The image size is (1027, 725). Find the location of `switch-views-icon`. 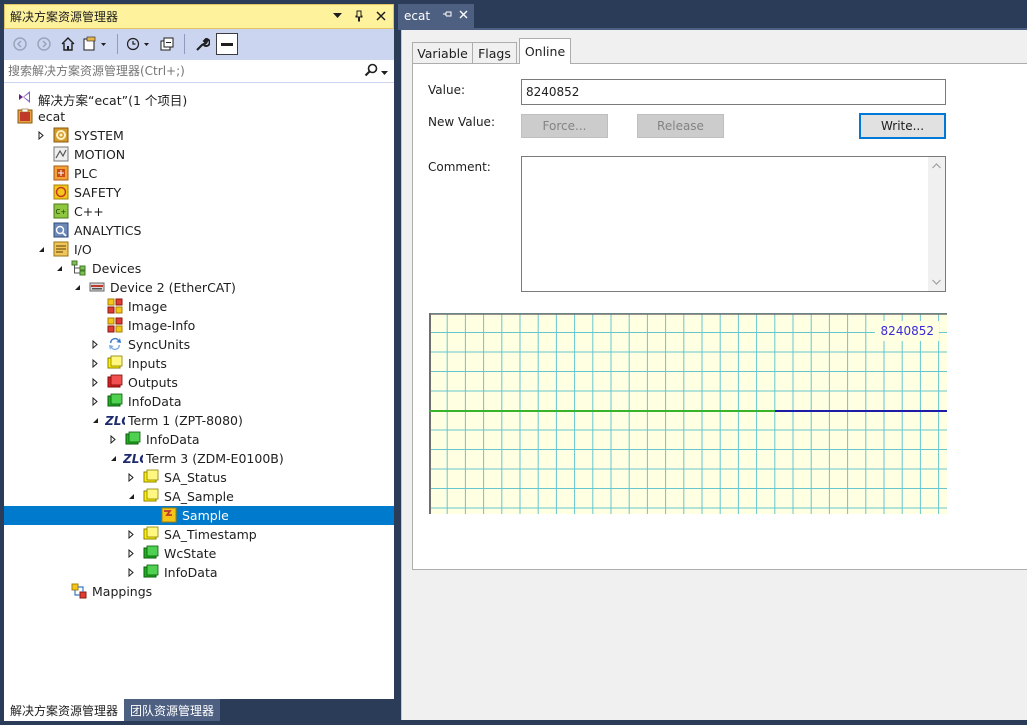

switch-views-icon is located at coordinates (96, 44).